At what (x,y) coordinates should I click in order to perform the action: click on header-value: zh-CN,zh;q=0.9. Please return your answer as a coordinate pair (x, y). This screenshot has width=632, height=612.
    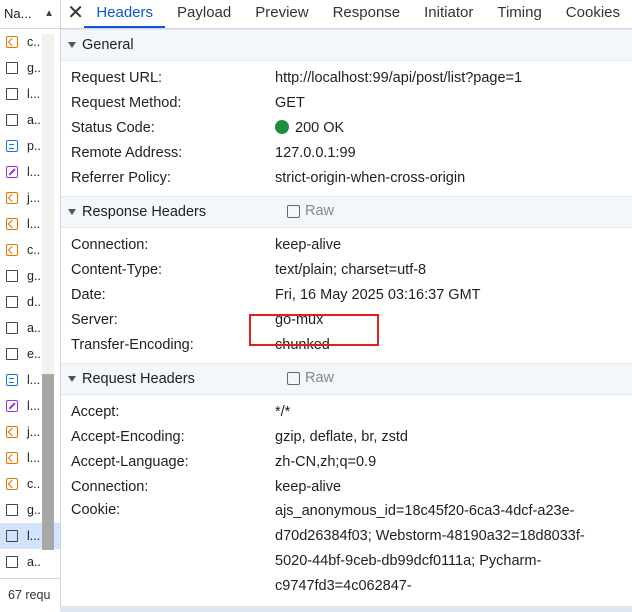
    Looking at the image, I should click on (325, 462).